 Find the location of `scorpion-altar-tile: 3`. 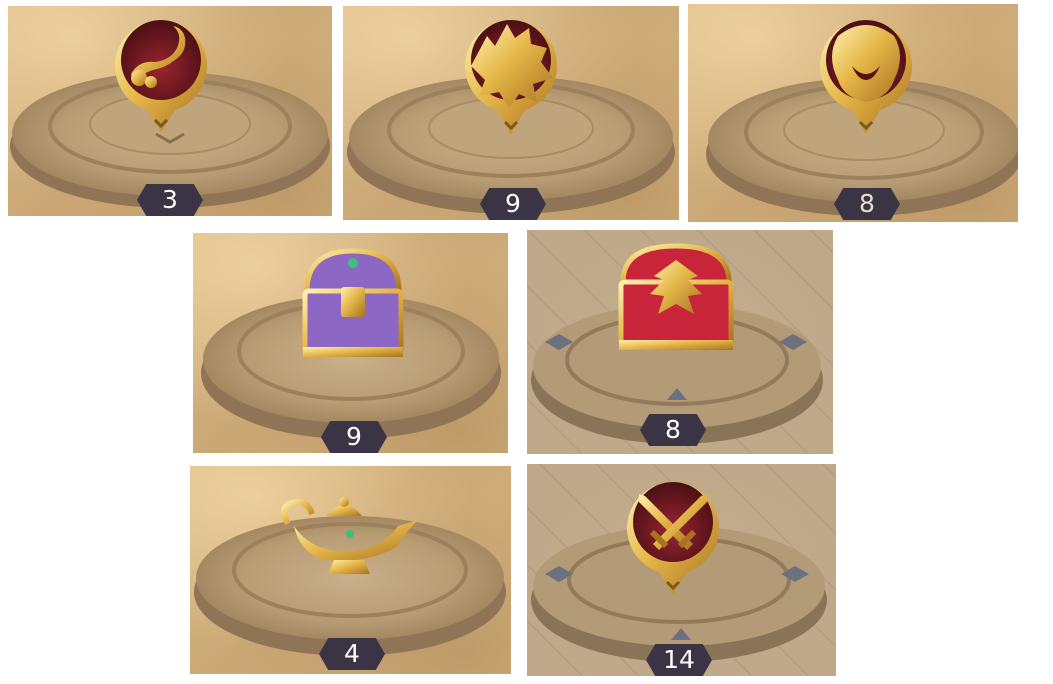

scorpion-altar-tile: 3 is located at coordinates (170, 111).